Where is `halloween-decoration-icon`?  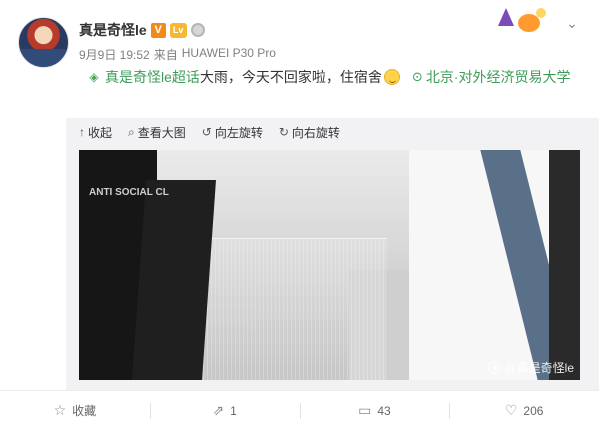 halloween-decoration-icon is located at coordinates (522, 21).